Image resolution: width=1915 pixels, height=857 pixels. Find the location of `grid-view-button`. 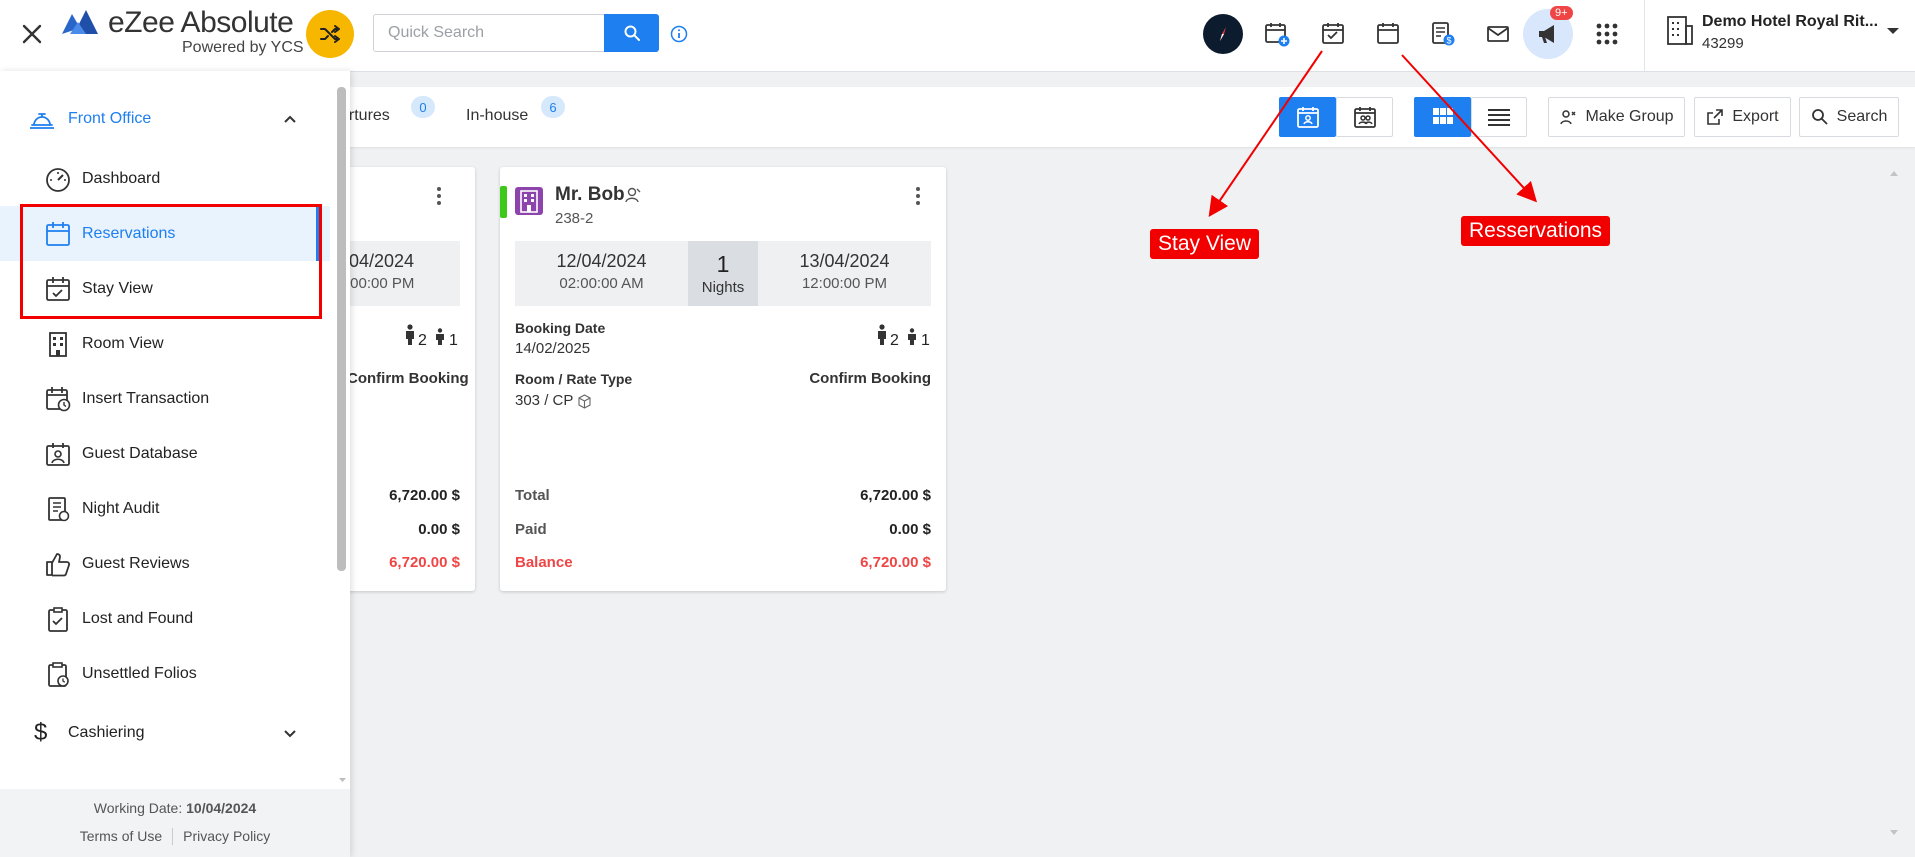

grid-view-button is located at coordinates (1442, 117).